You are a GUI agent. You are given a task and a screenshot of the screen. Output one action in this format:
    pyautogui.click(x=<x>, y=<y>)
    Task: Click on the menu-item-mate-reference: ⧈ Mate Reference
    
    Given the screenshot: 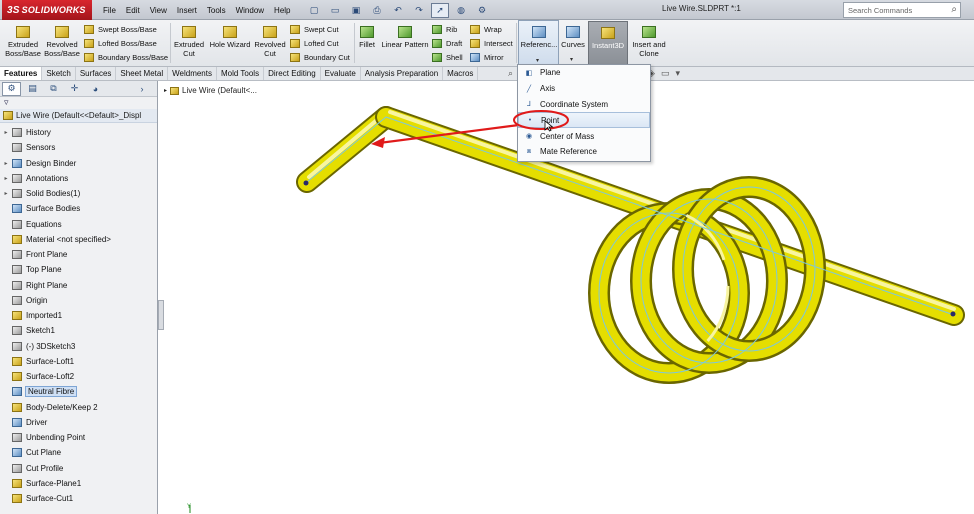 What is the action you would take?
    pyautogui.click(x=584, y=152)
    